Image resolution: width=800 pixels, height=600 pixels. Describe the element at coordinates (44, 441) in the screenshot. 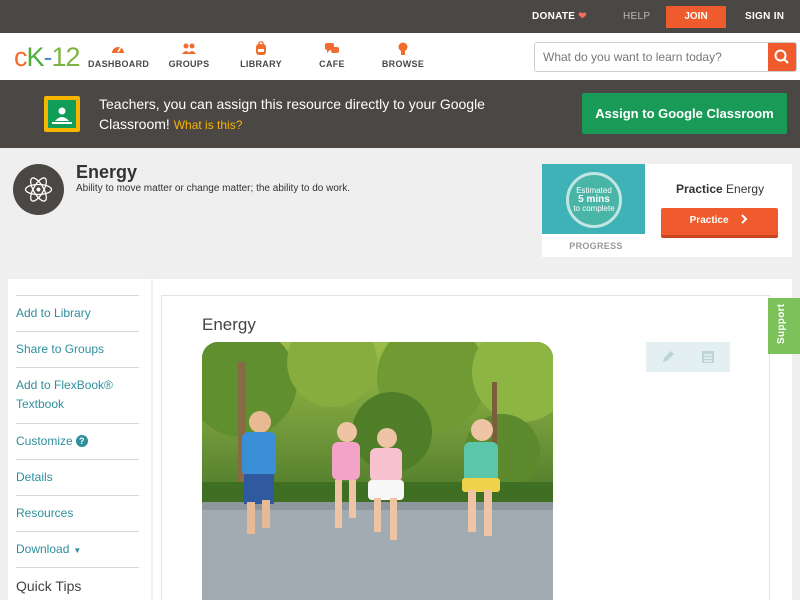

I see `customize-label: Customize` at that location.